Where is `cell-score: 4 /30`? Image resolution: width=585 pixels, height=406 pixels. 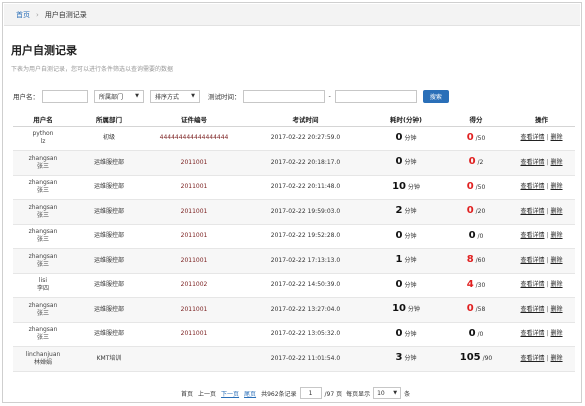
cell-score: 4 /30 is located at coordinates (476, 285).